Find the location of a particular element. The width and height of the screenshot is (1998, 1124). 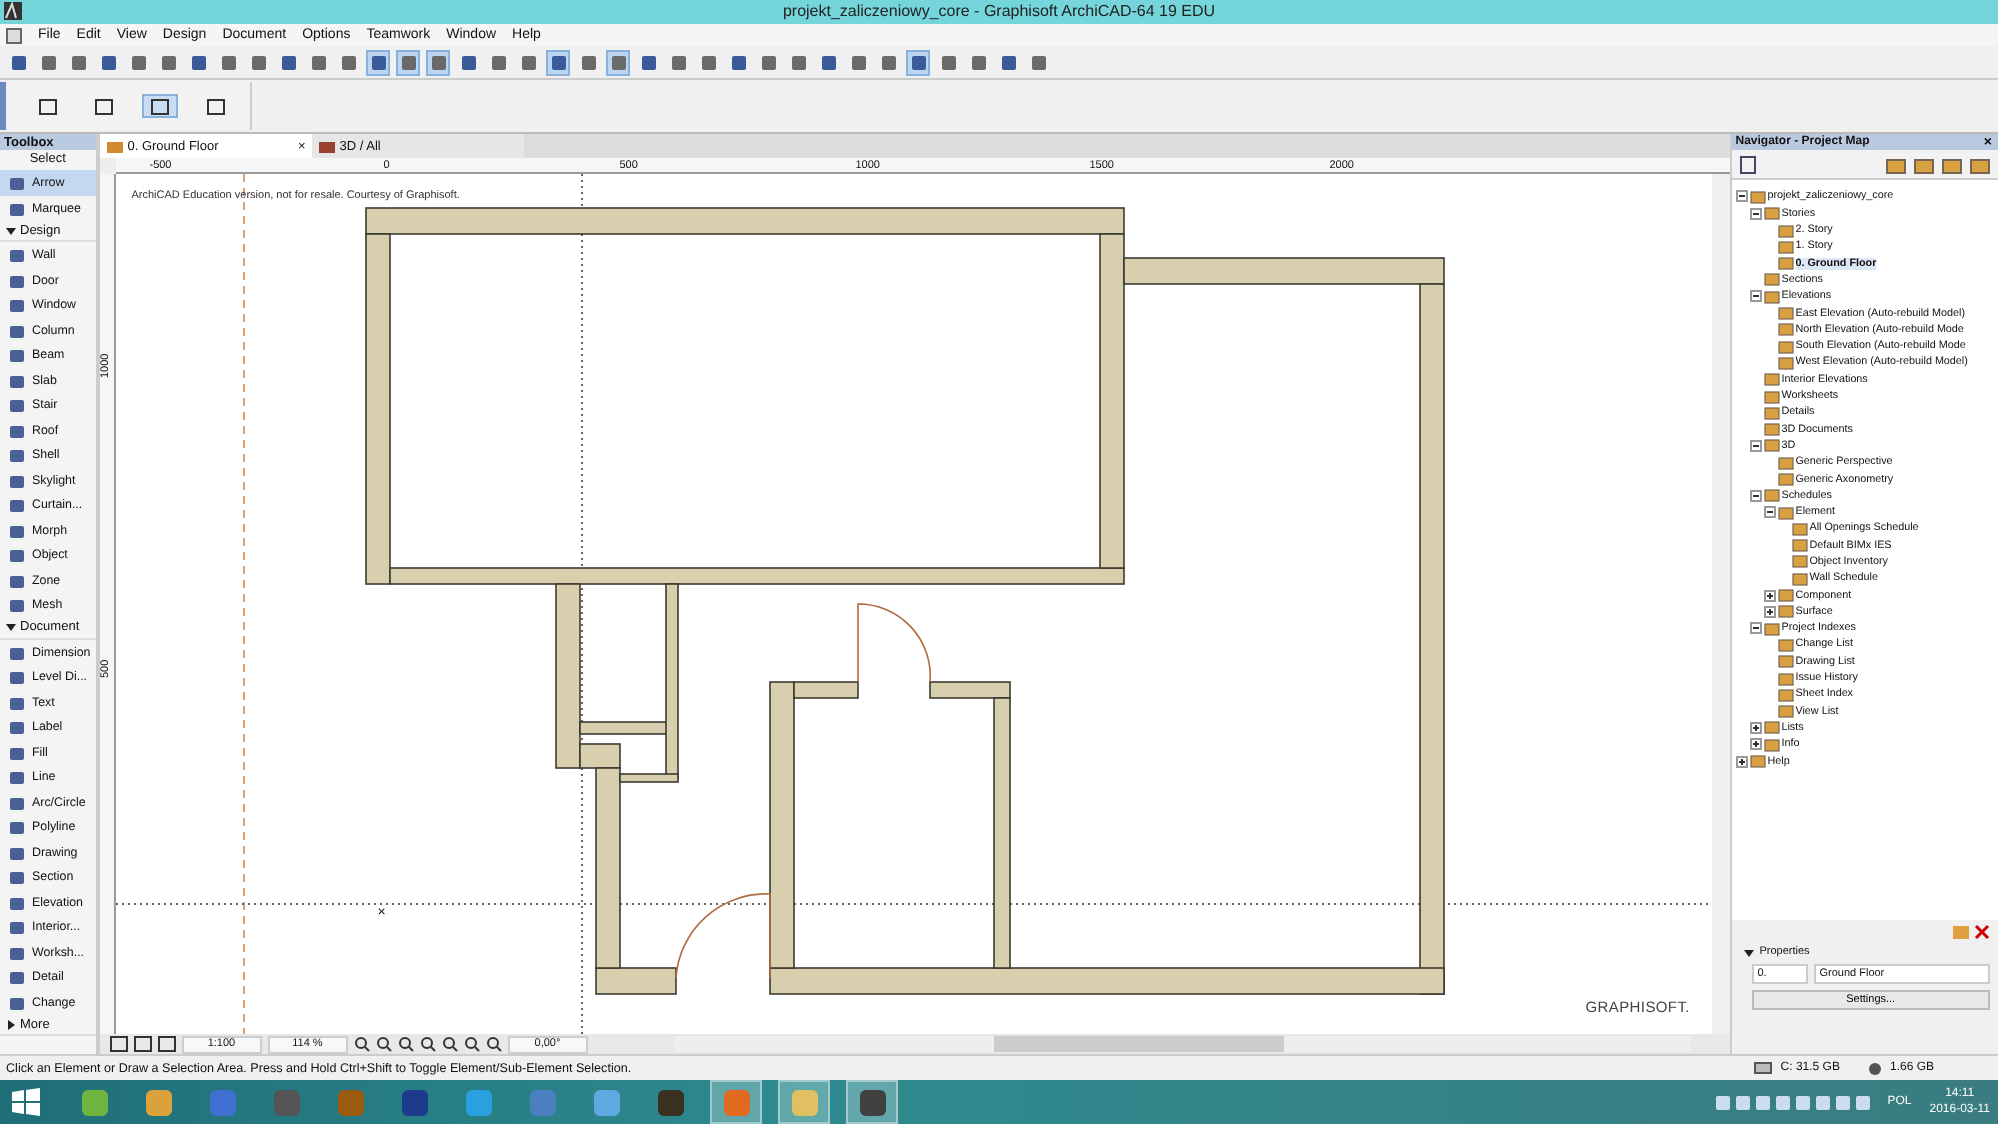

document-icon is located at coordinates (14, 35).